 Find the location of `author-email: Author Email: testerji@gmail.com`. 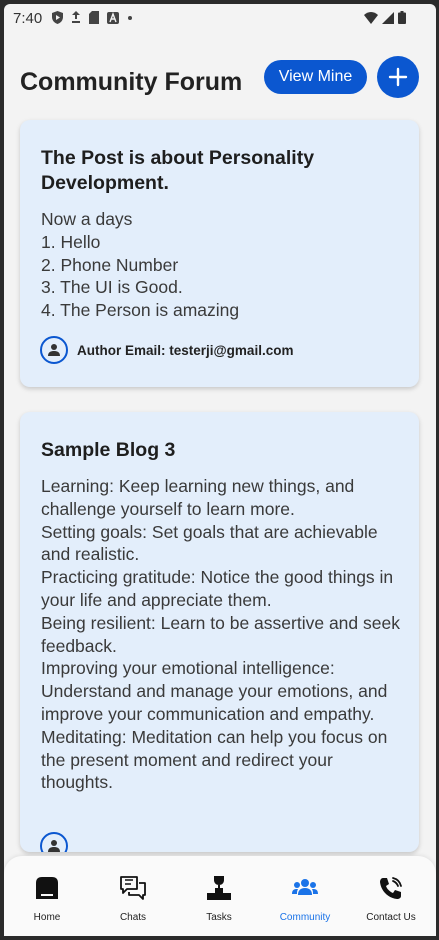

author-email: Author Email: testerji@gmail.com is located at coordinates (185, 350).